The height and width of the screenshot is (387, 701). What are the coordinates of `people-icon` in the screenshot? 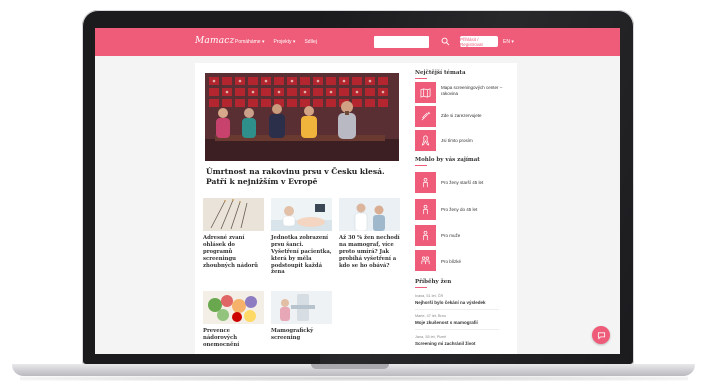 It's located at (425, 260).